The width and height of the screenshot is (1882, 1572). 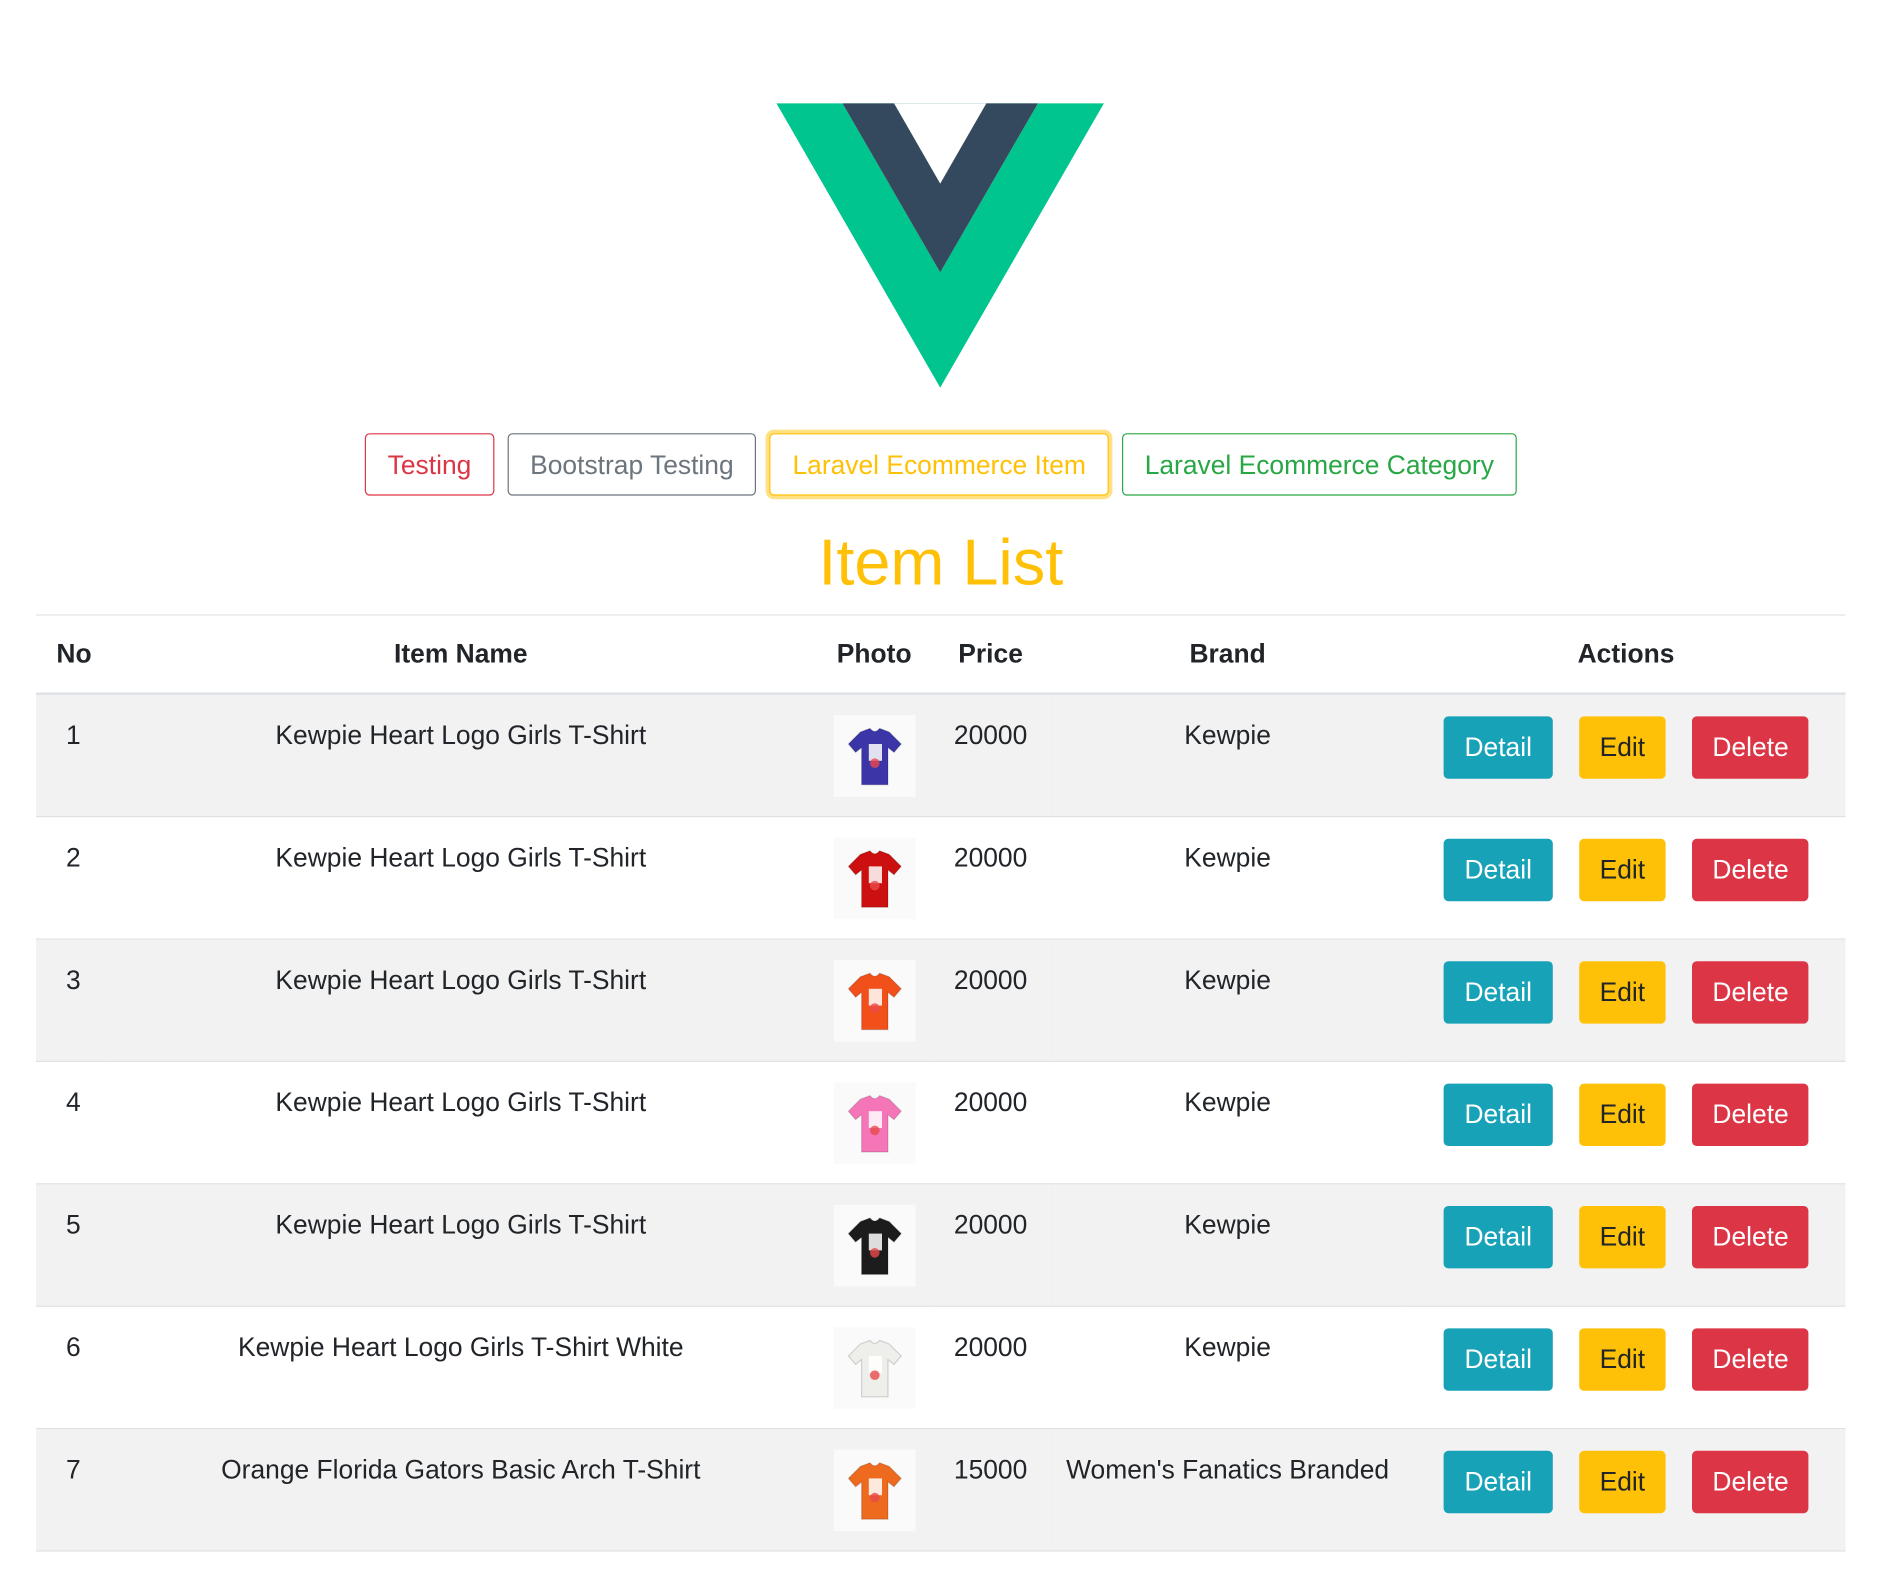 I want to click on cell-item-name: Kewpie Heart Logo Girls T-Shirt White, so click(x=461, y=1368).